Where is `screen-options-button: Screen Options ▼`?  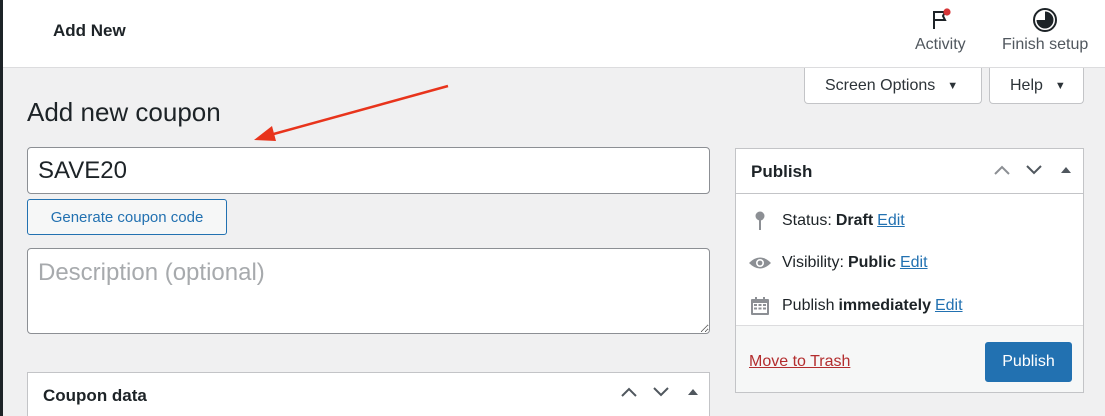 screen-options-button: Screen Options ▼ is located at coordinates (893, 86).